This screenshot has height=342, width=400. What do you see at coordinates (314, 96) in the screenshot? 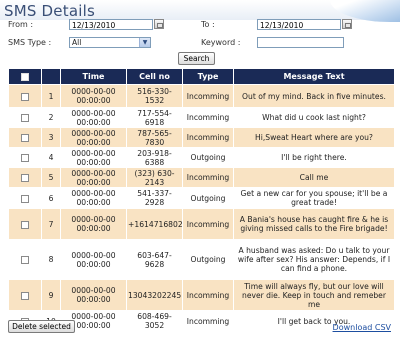
I see `row-message: Out of my mind. Back in five minutes.` at bounding box center [314, 96].